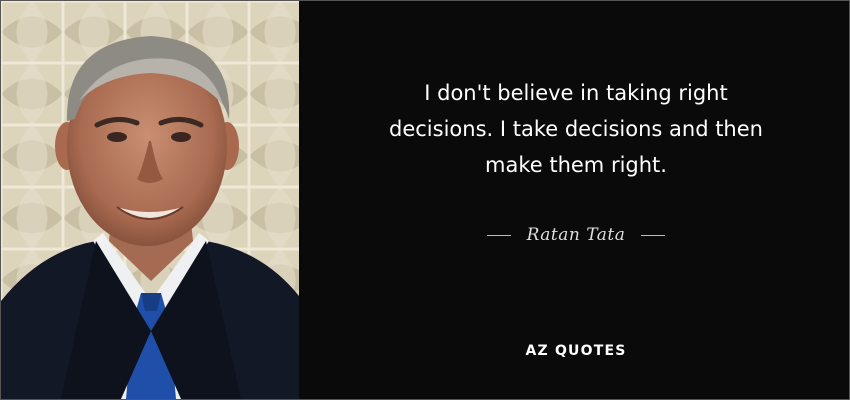 This screenshot has width=850, height=400. I want to click on author-right-dash, so click(653, 235).